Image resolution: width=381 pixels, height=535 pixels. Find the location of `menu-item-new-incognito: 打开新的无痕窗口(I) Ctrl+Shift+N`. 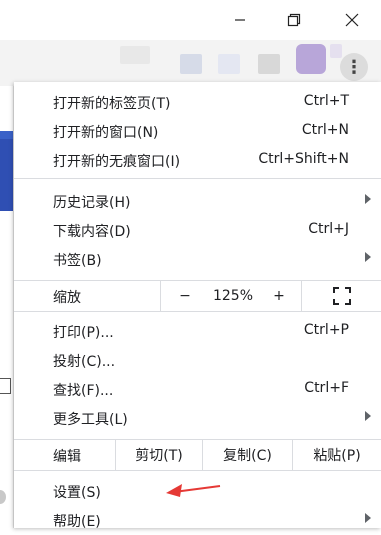

menu-item-new-incognito: 打开新的无痕窗口(I) Ctrl+Shift+N is located at coordinates (197, 160).